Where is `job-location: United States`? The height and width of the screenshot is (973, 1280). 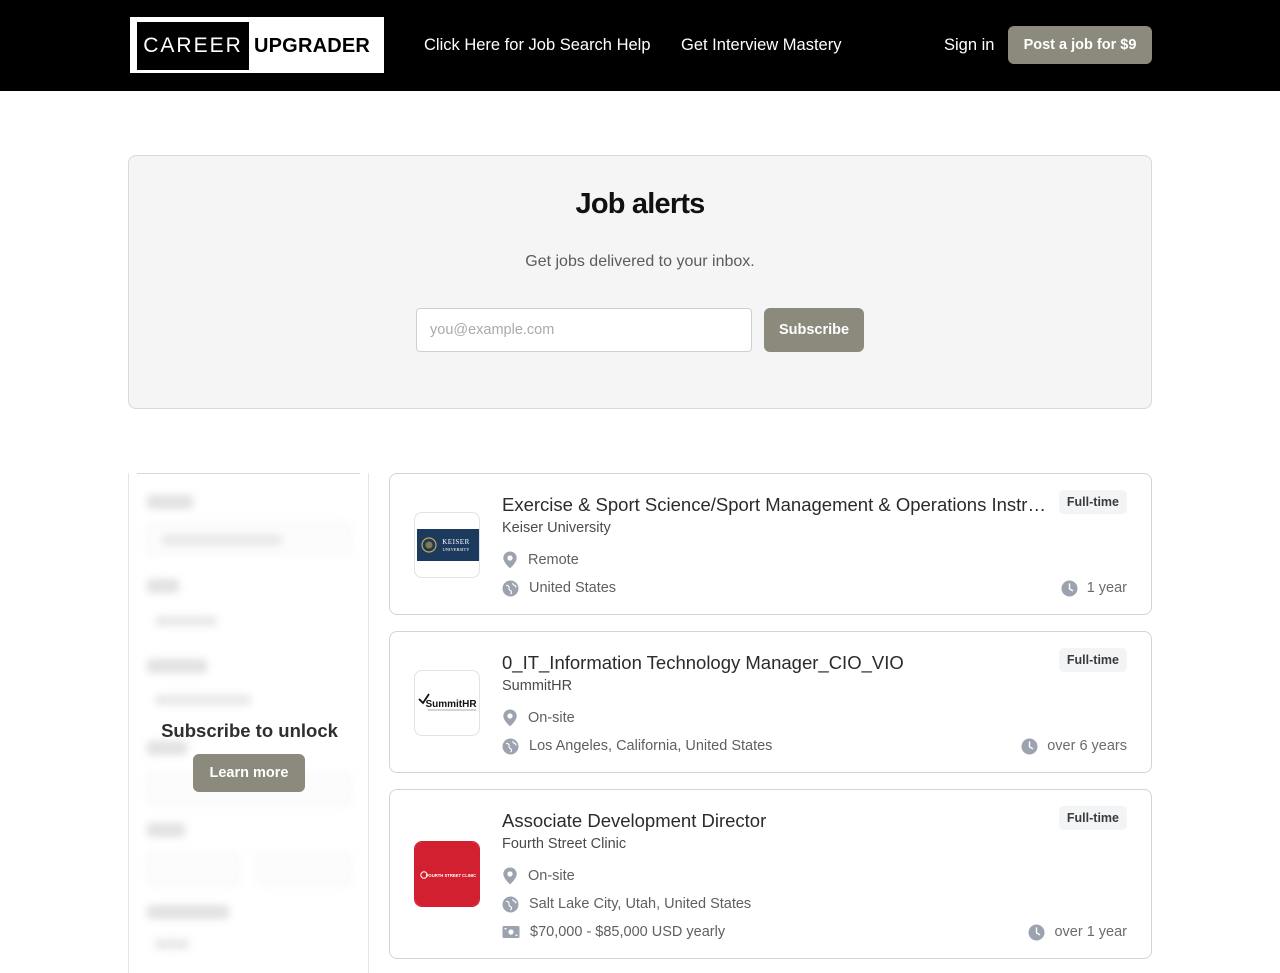
job-location: United States is located at coordinates (573, 588).